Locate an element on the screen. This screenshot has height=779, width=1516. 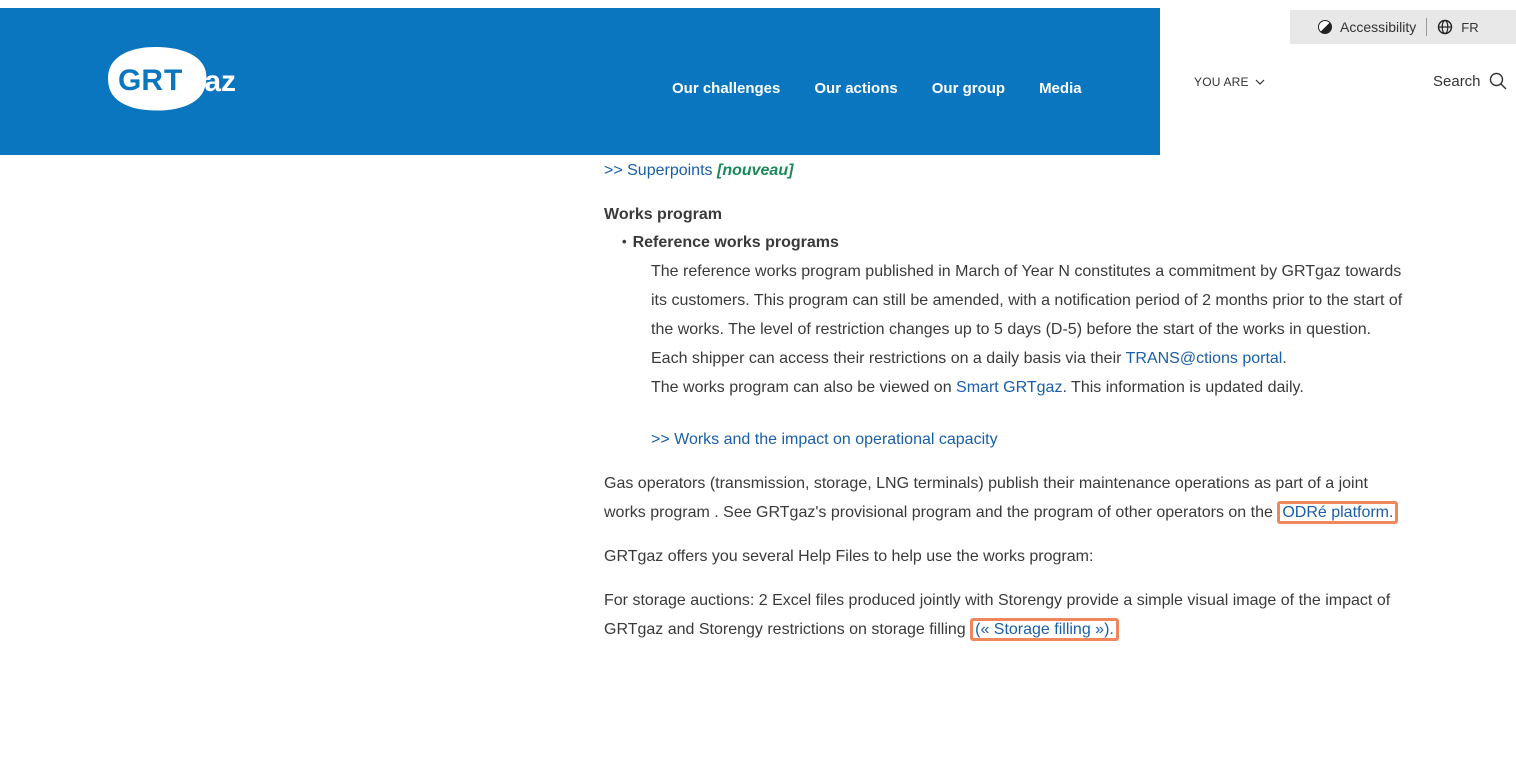
utility-bar: Accessibility FR is located at coordinates (1403, 27).